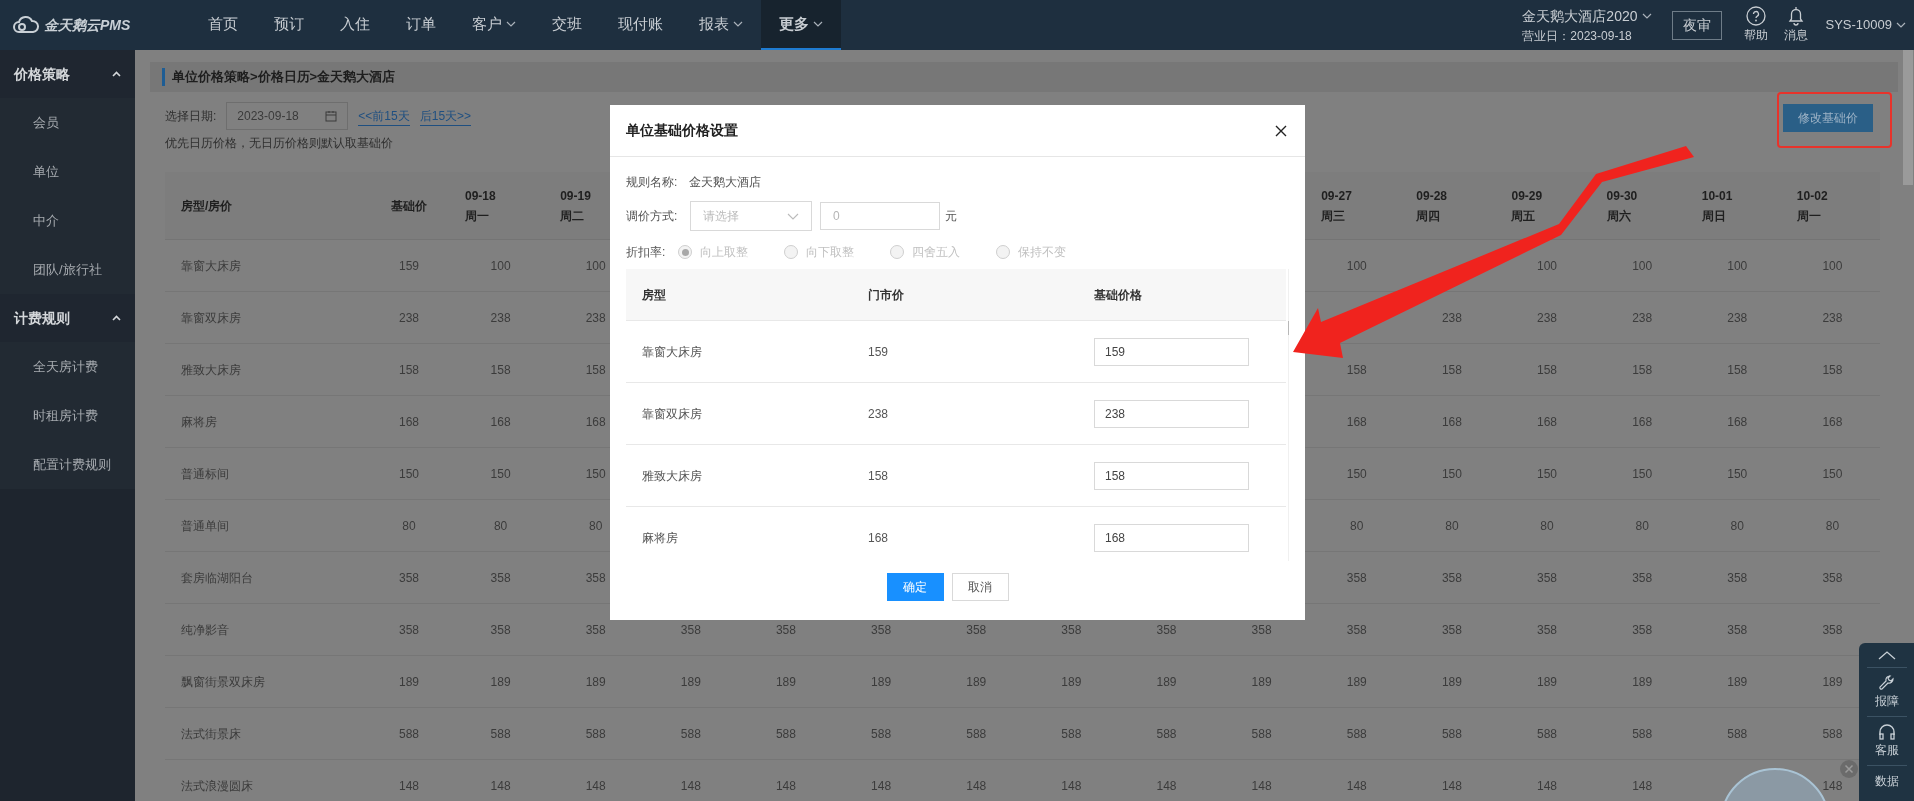 Image resolution: width=1914 pixels, height=801 pixels. Describe the element at coordinates (1755, 35) in the screenshot. I see `help-link: 帮助` at that location.